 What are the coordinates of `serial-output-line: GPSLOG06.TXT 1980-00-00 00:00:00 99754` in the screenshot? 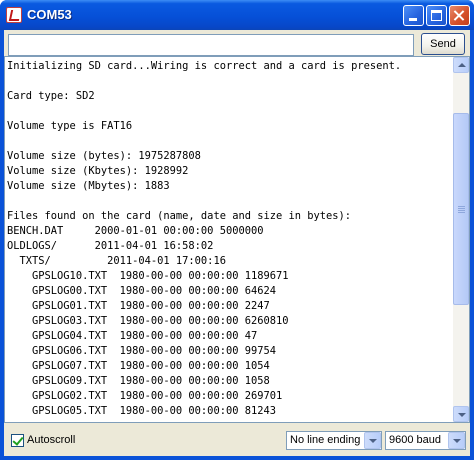 It's located at (141, 351).